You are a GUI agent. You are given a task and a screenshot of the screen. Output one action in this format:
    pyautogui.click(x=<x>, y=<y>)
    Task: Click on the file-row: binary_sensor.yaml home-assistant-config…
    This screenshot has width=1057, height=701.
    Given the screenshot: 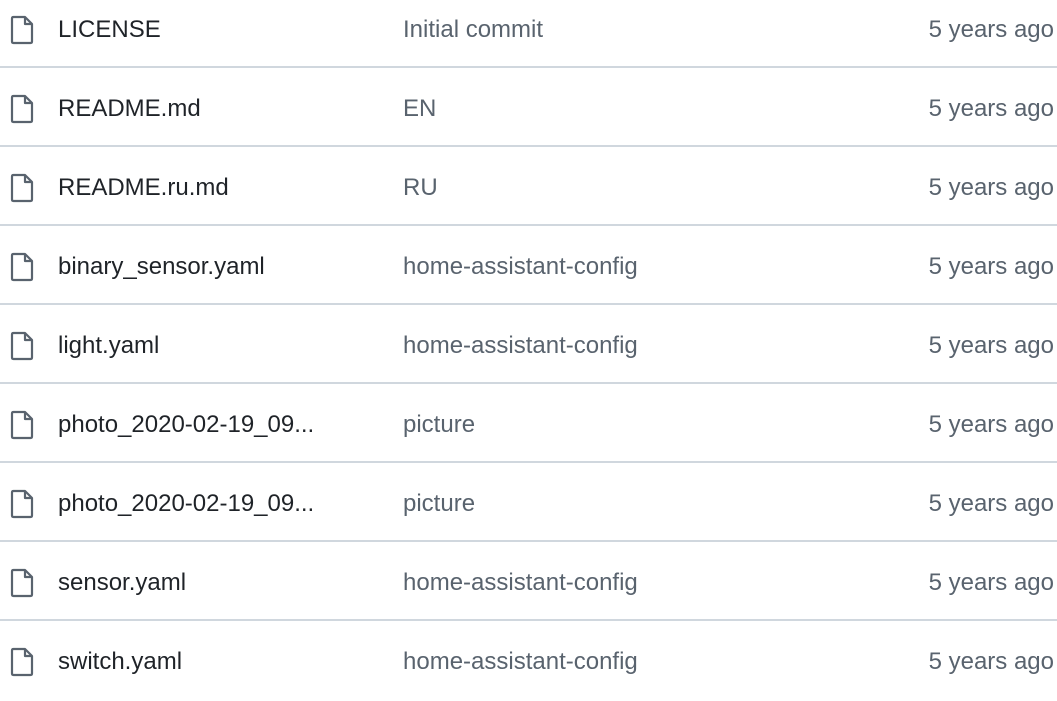 What is the action you would take?
    pyautogui.click(x=528, y=266)
    